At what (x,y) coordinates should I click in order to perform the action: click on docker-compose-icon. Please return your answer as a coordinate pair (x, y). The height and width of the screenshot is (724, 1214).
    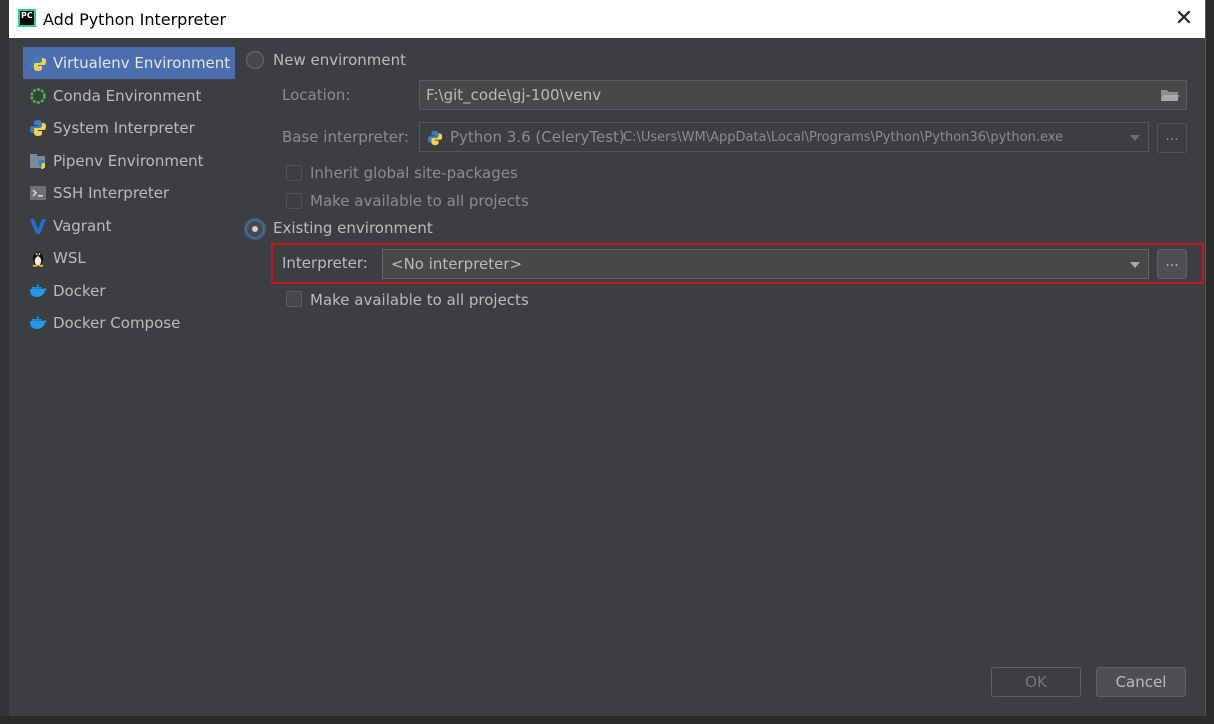
    Looking at the image, I should click on (38, 323).